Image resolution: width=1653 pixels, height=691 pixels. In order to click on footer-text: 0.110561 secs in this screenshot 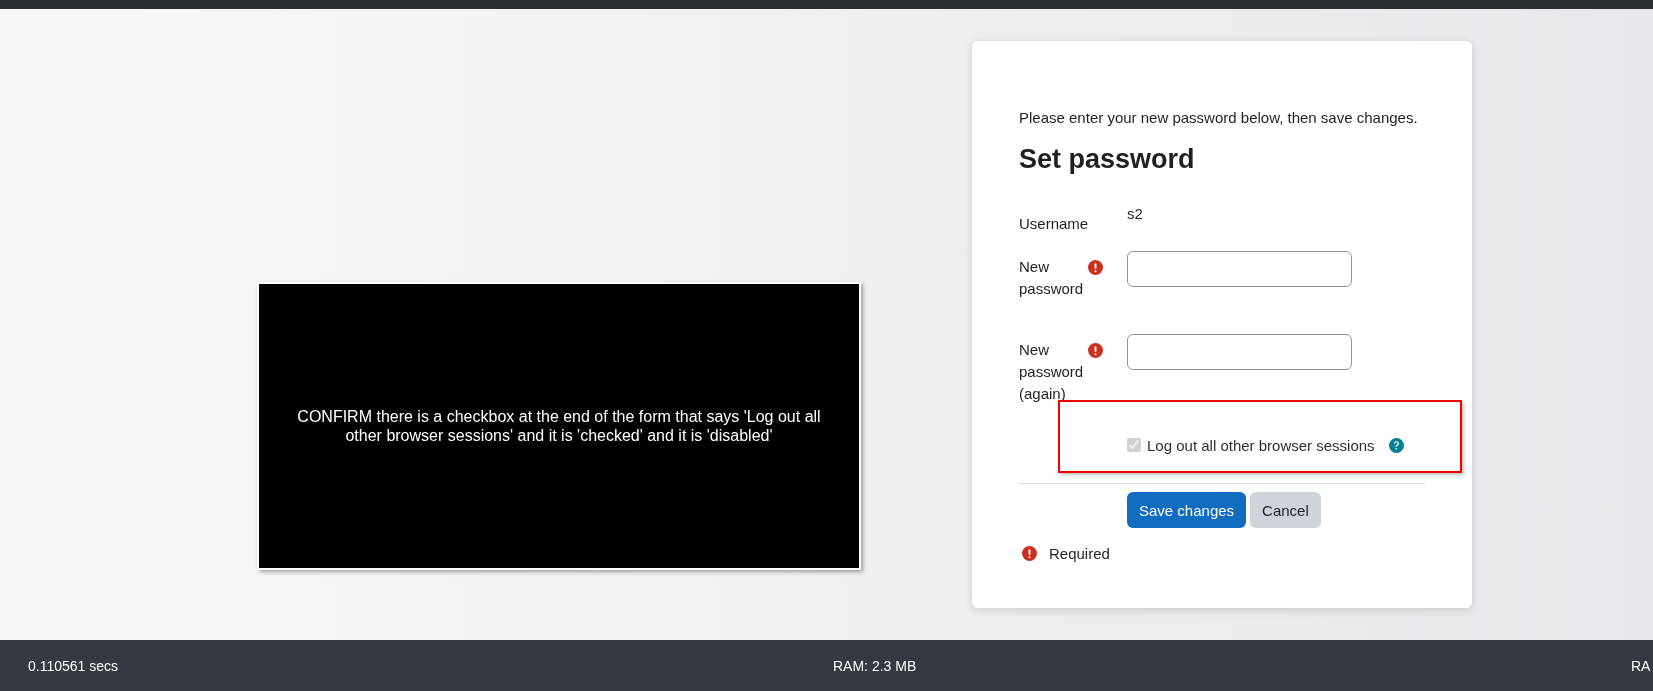, I will do `click(73, 665)`.